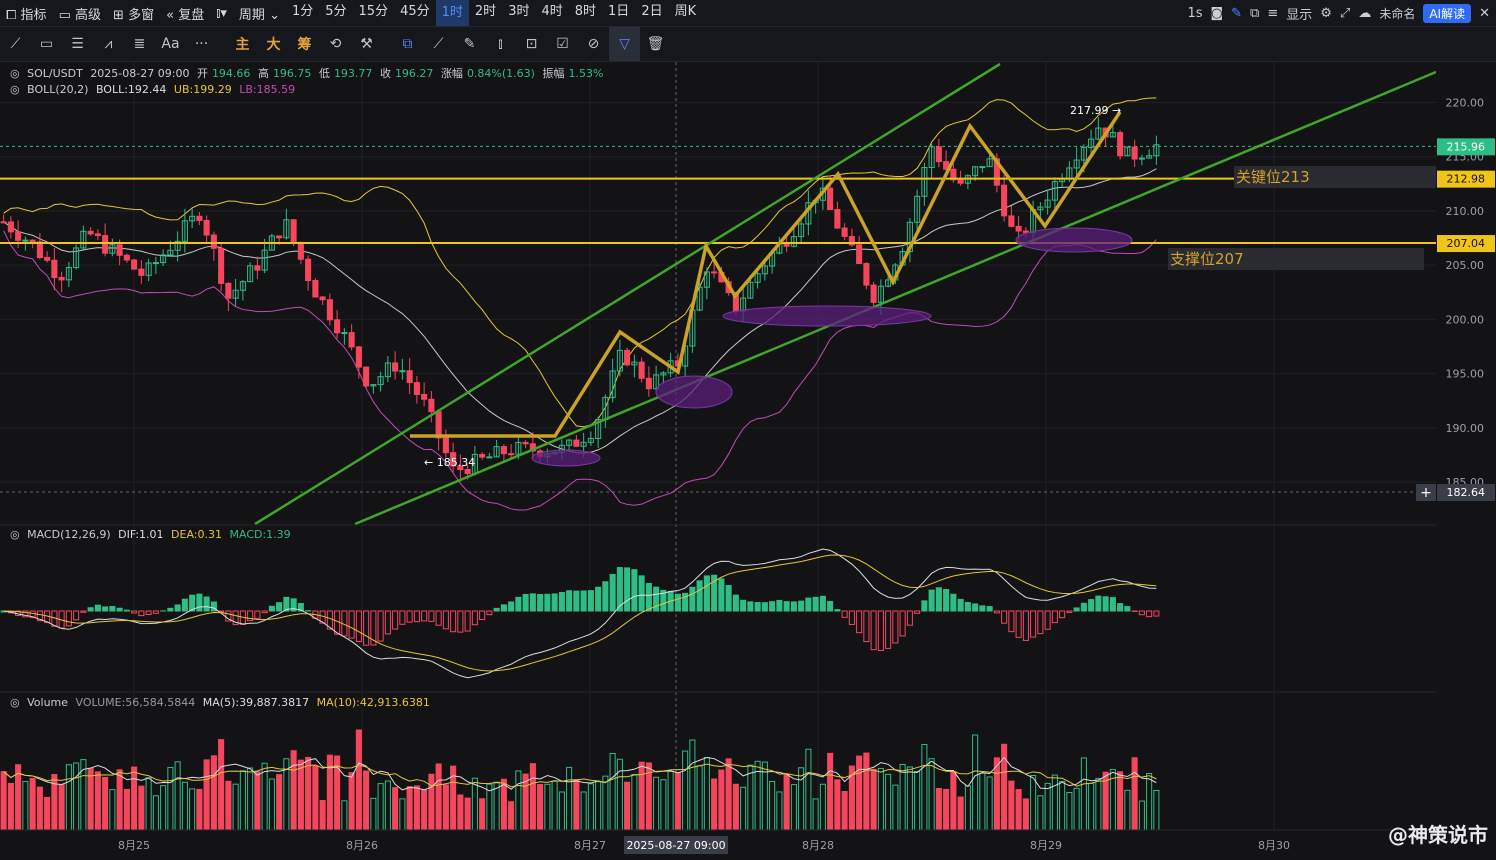  What do you see at coordinates (47, 702) in the screenshot?
I see `volume-name: Volume` at bounding box center [47, 702].